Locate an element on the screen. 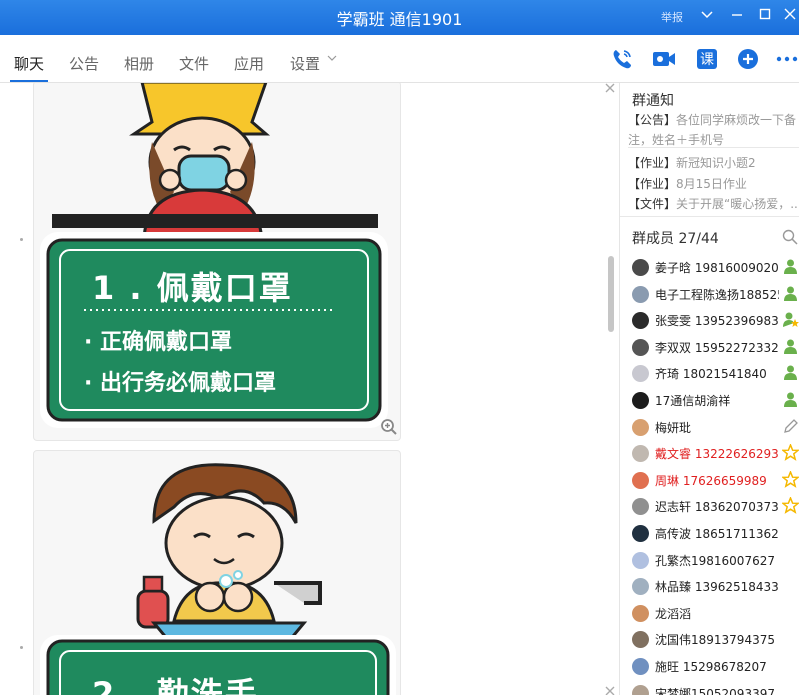 The image size is (799, 695). member-row: 沈国伟18913794375 is located at coordinates (709, 640).